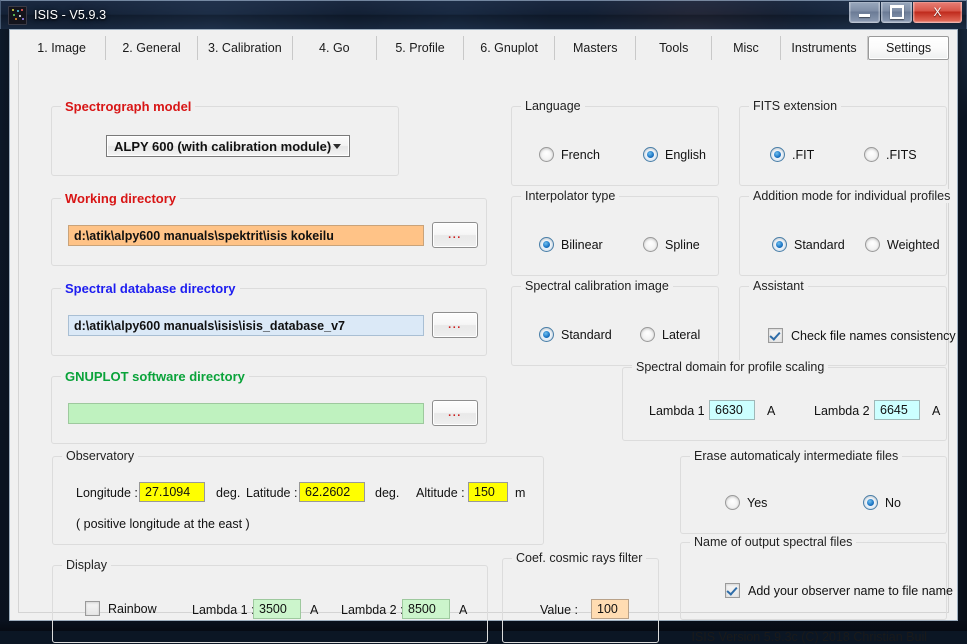 Image resolution: width=967 pixels, height=644 pixels. What do you see at coordinates (913, 245) in the screenshot?
I see `addition-mode-option-label: Weighted` at bounding box center [913, 245].